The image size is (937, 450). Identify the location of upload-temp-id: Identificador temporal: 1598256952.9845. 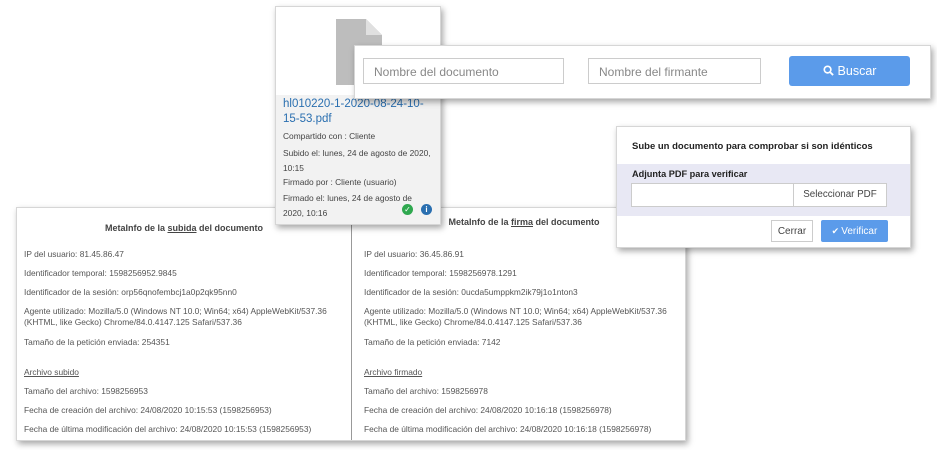
(100, 273).